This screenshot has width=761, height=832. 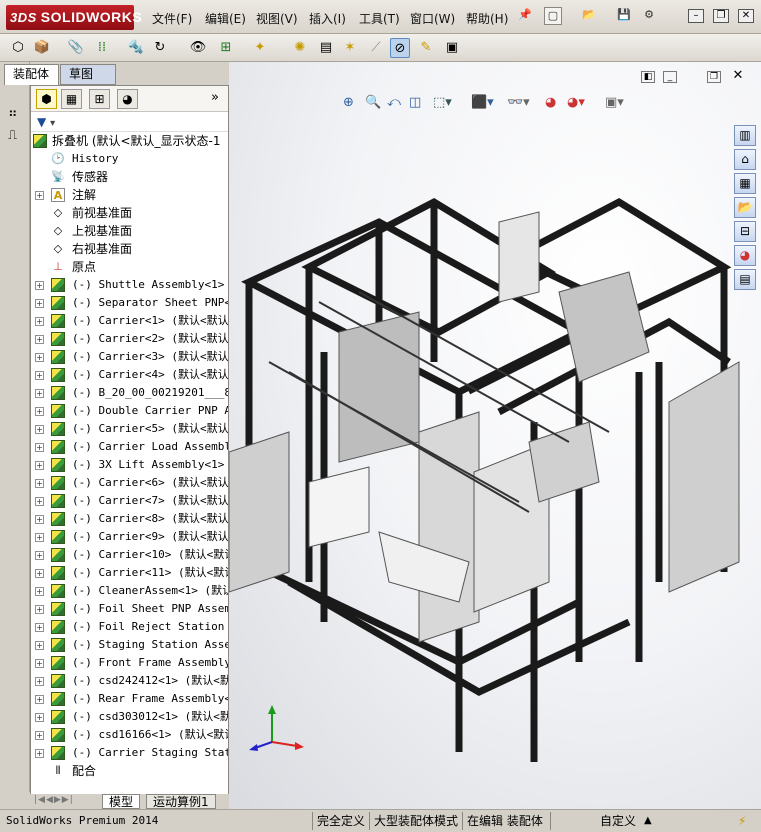 What do you see at coordinates (589, 16) in the screenshot?
I see `open-folder-icon: 📂` at bounding box center [589, 16].